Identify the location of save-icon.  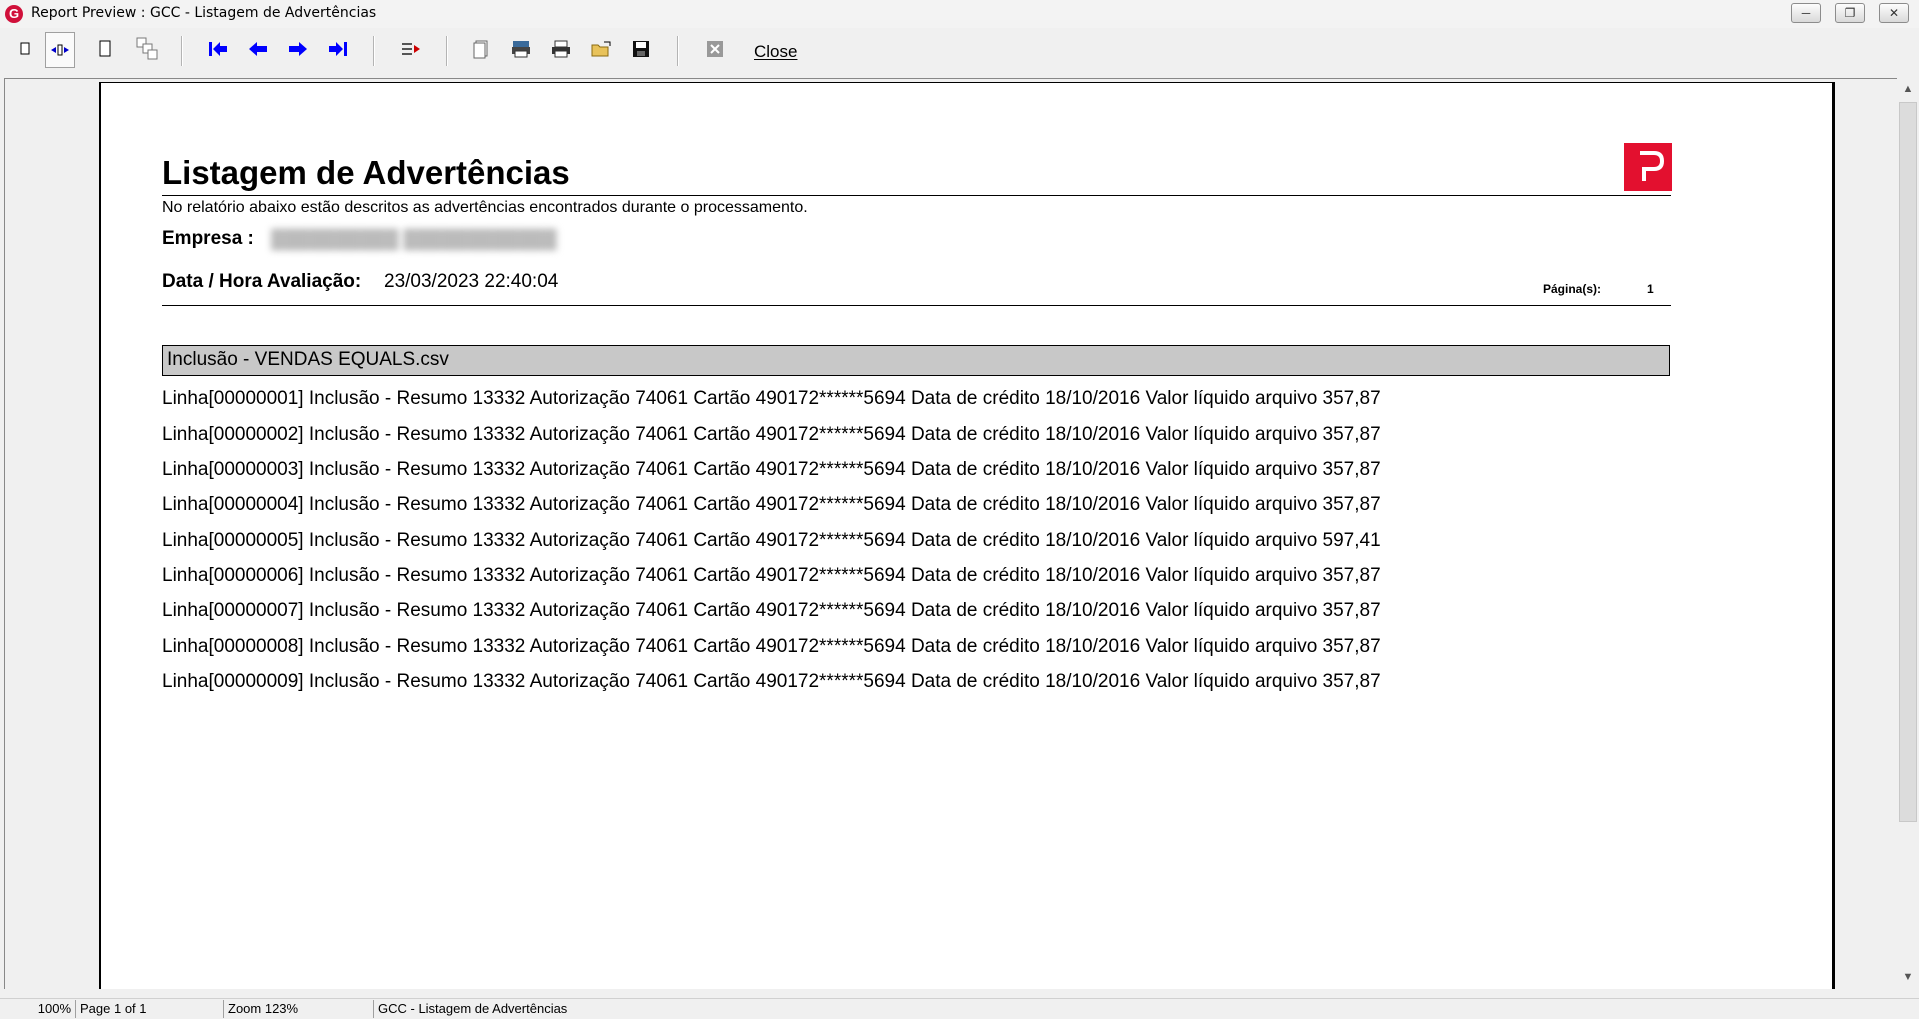
(641, 49).